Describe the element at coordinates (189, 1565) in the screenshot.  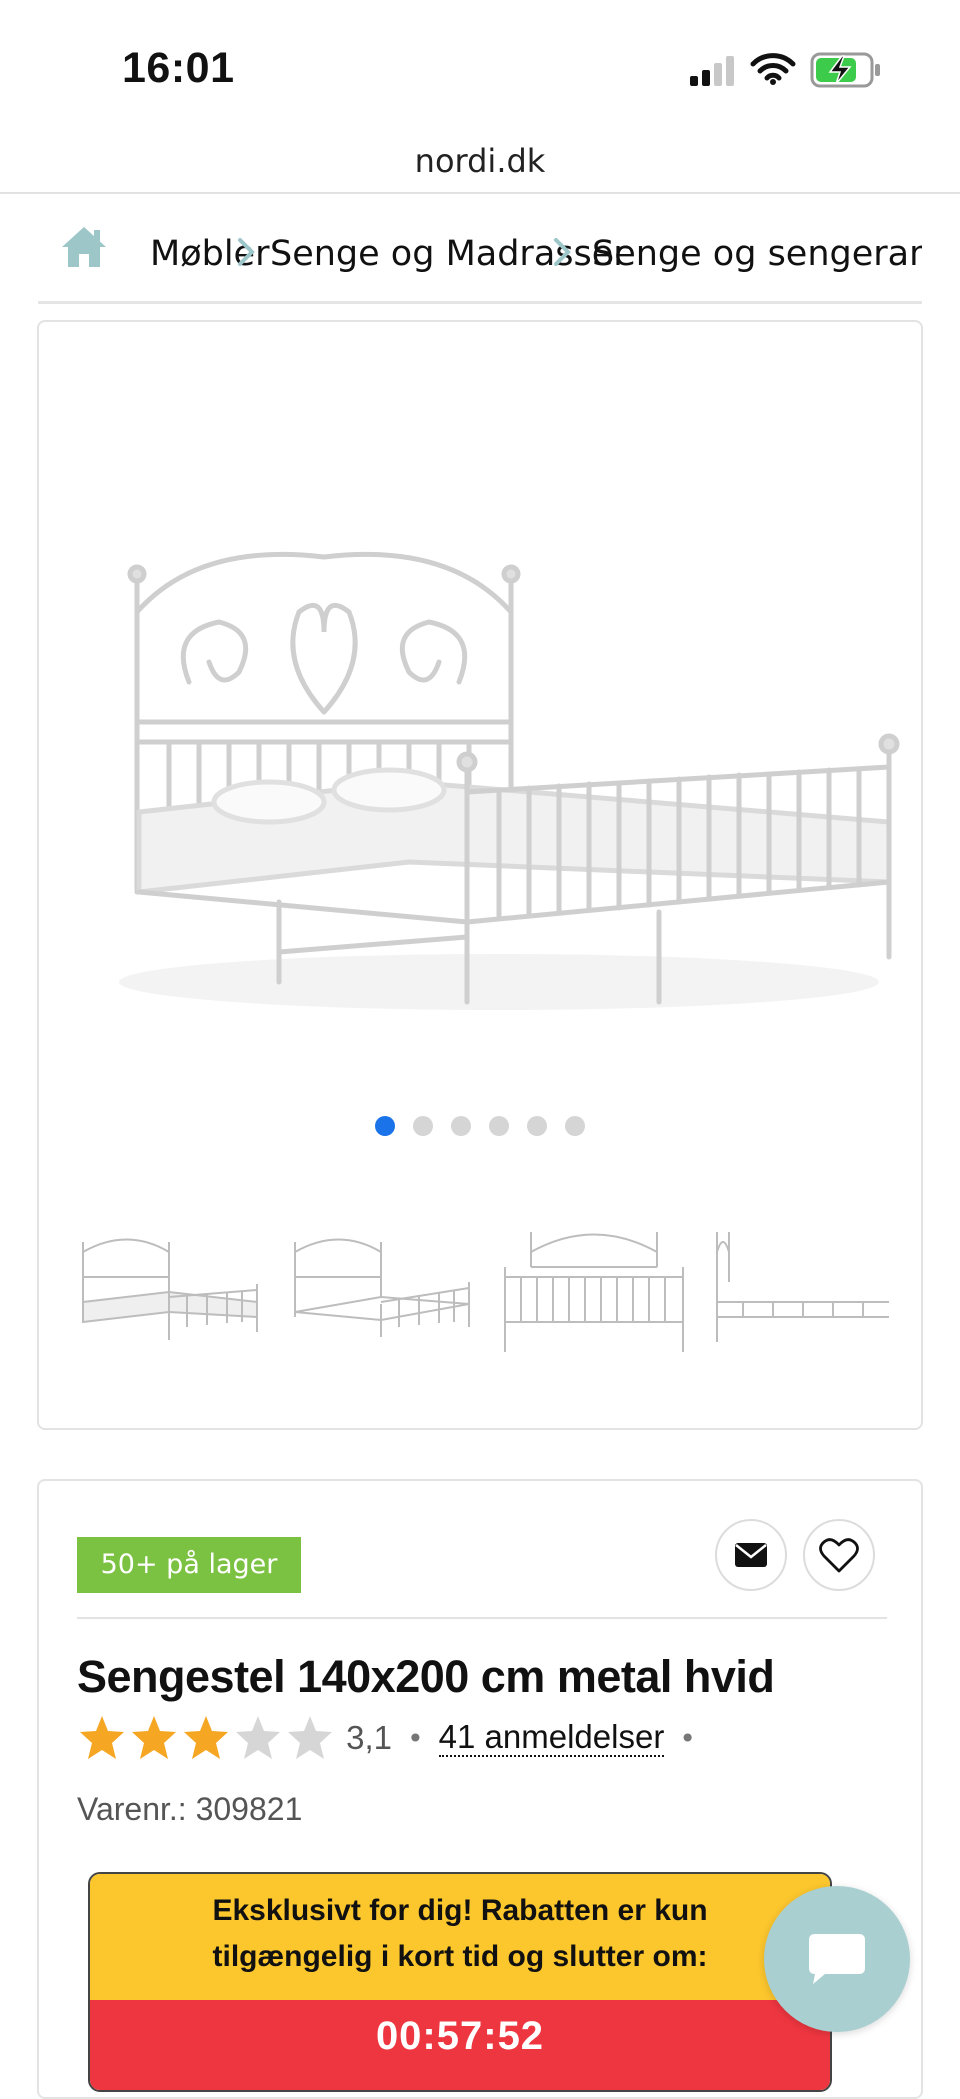
I see `stock-badge: 50+ på lager` at that location.